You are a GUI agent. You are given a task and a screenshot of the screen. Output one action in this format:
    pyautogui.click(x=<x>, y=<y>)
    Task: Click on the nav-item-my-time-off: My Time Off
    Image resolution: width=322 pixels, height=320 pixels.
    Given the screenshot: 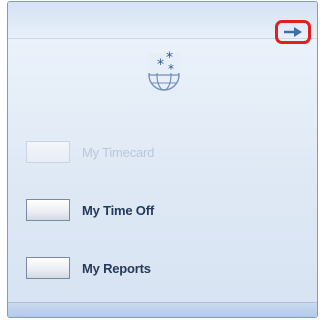 What is the action you would take?
    pyautogui.click(x=90, y=210)
    